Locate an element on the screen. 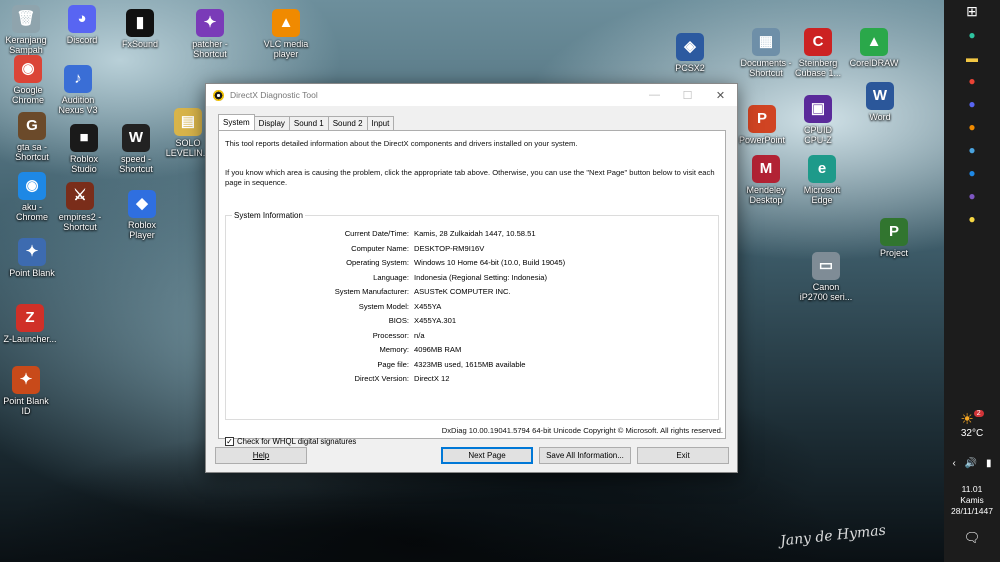 The image size is (1000, 562). info-key: System Manufacturer: is located at coordinates (371, 291).